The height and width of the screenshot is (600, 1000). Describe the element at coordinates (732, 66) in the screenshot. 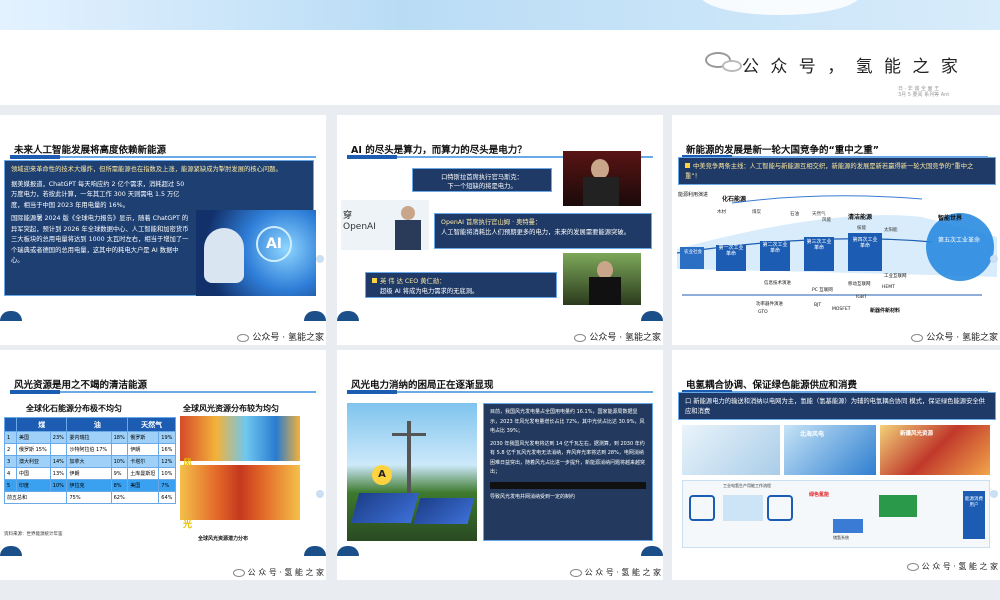

I see `wechat-bubble-small-icon` at that location.